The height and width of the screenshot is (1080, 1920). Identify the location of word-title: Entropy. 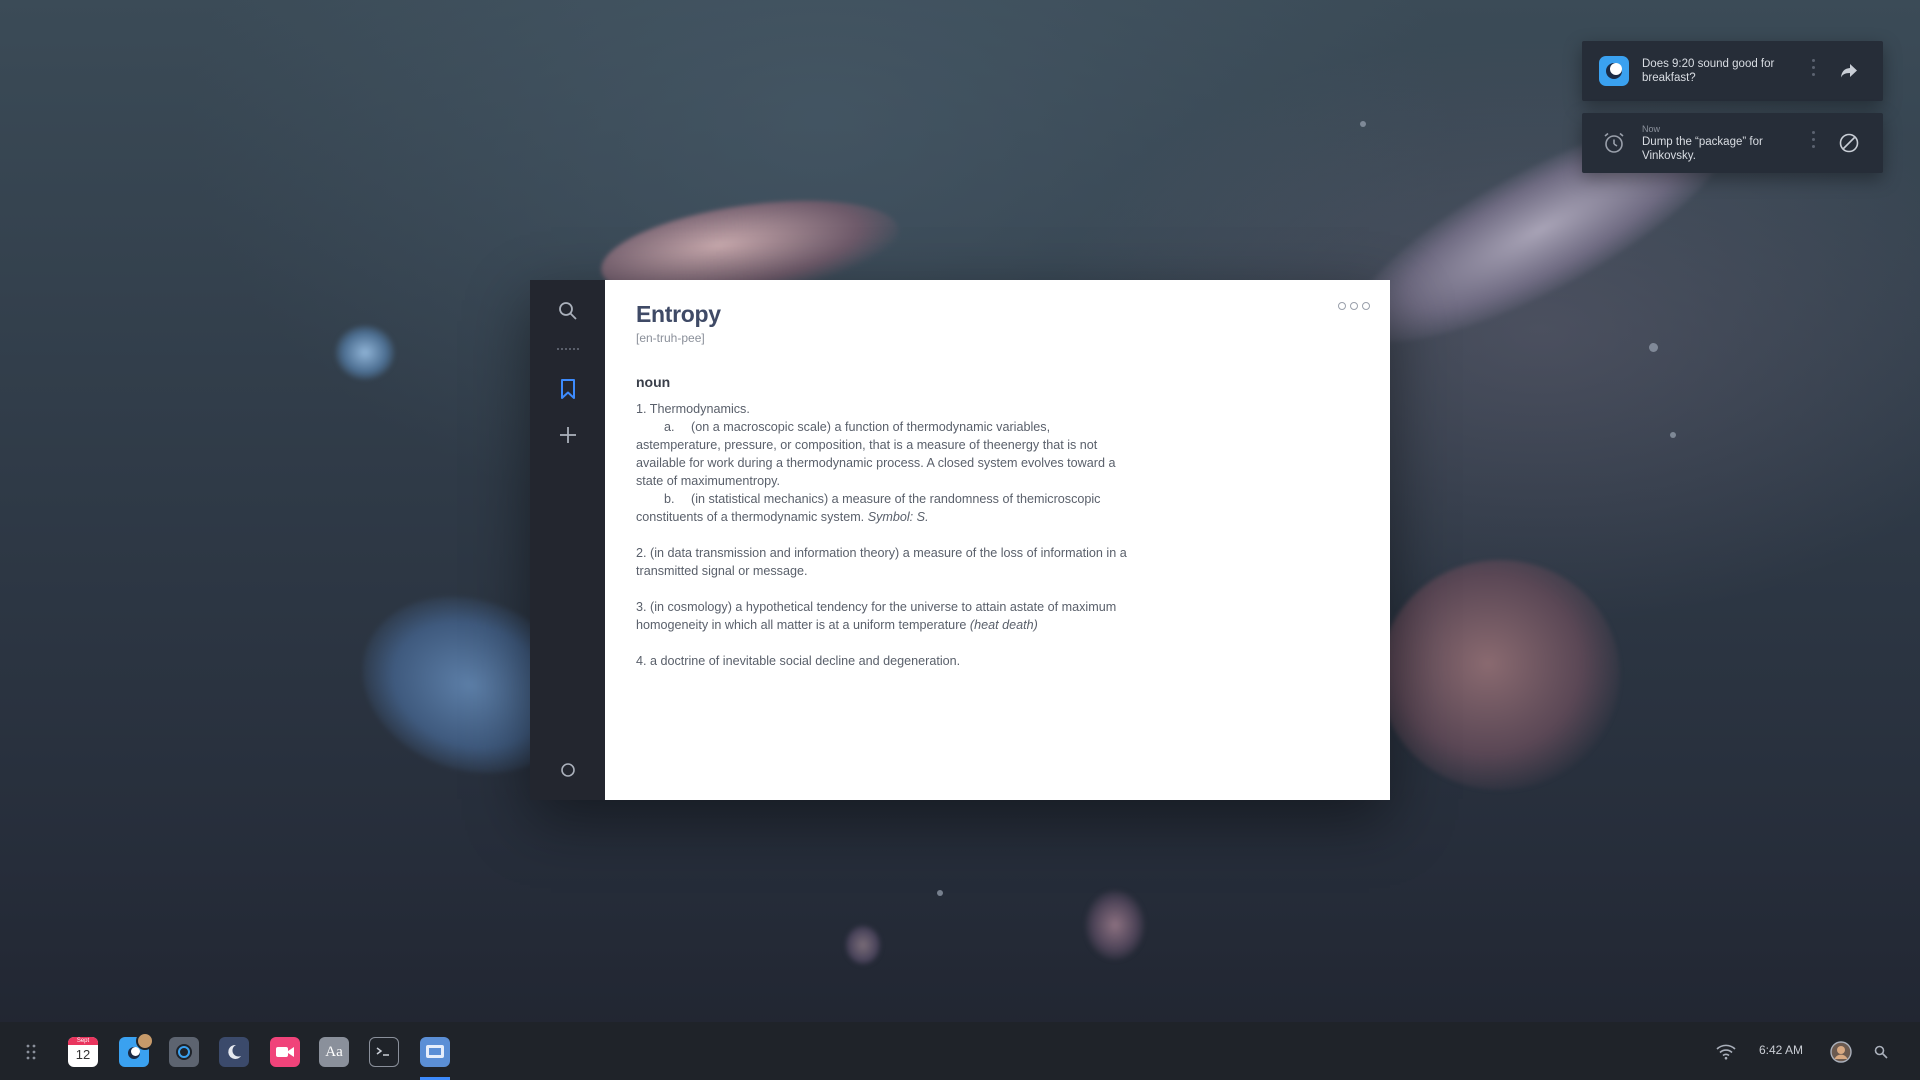
(678, 314).